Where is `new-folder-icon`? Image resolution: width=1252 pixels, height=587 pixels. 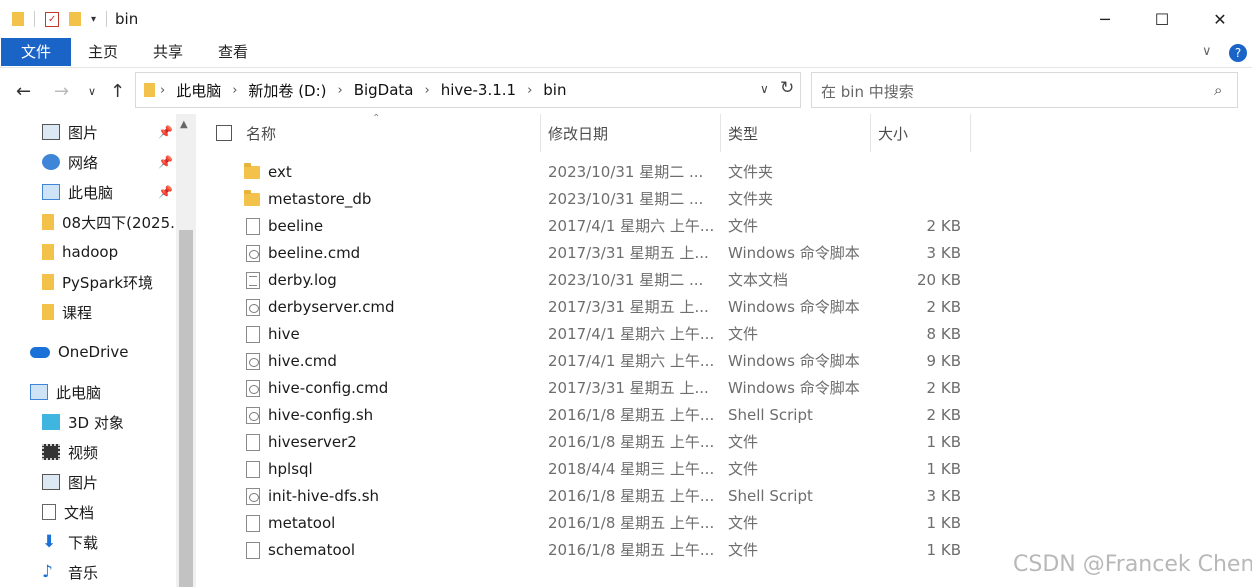 new-folder-icon is located at coordinates (75, 19).